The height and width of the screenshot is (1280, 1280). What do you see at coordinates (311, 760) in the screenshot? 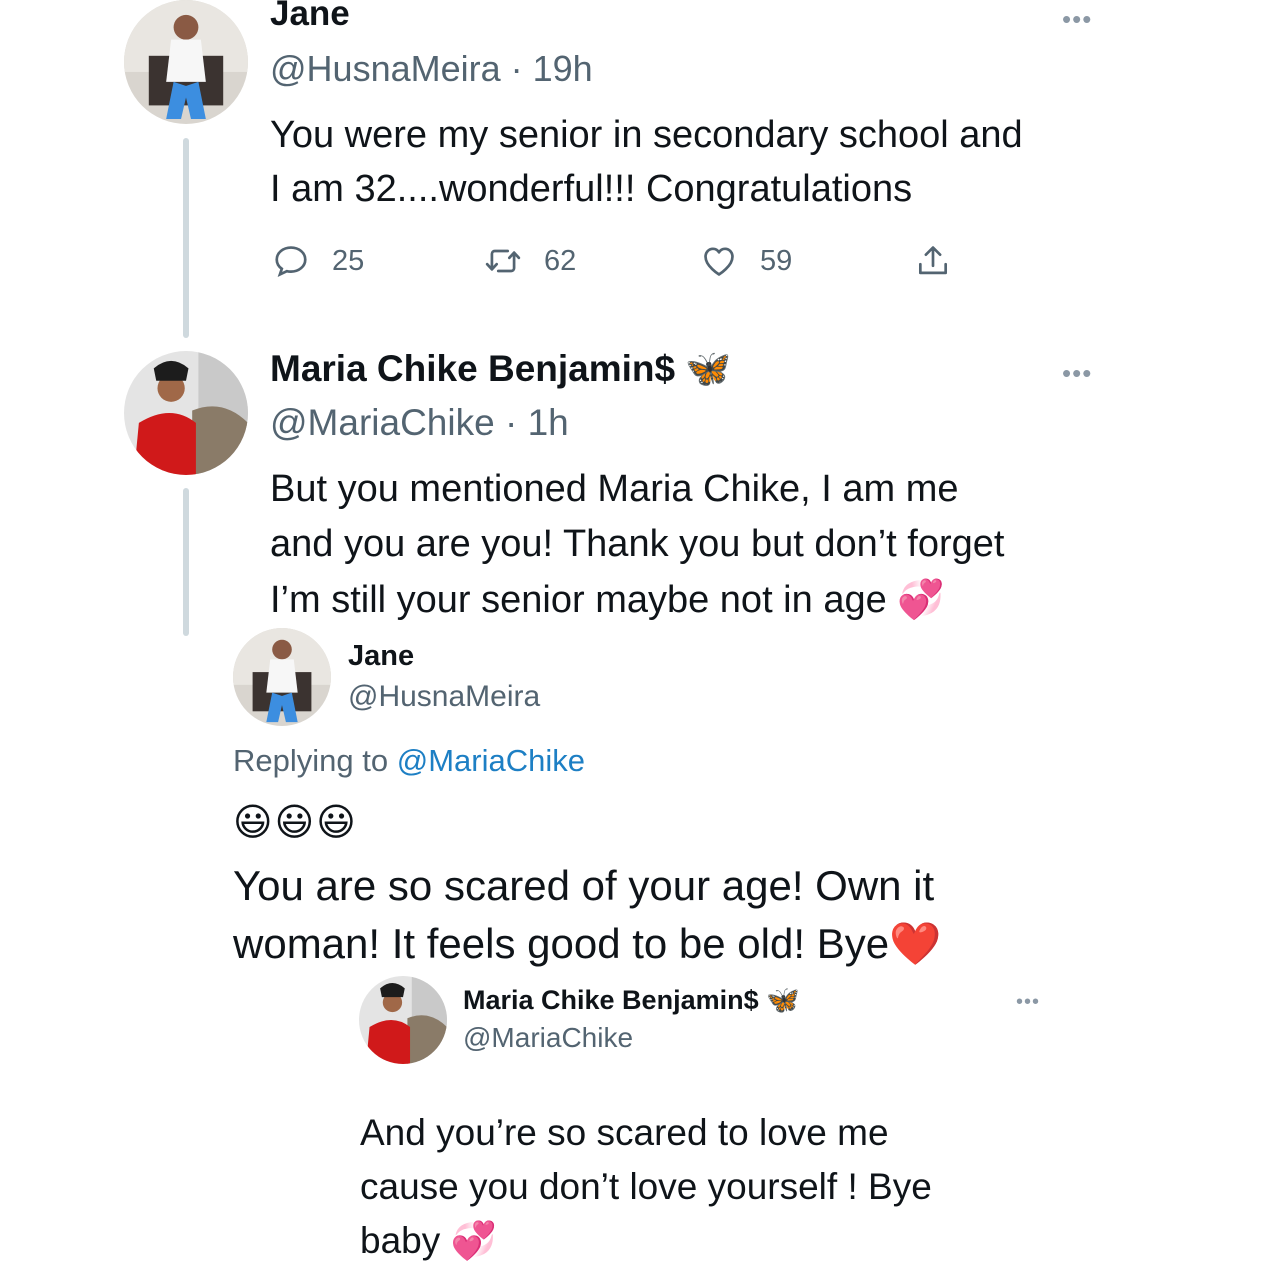
I see `replying-to-label: Replying to` at bounding box center [311, 760].